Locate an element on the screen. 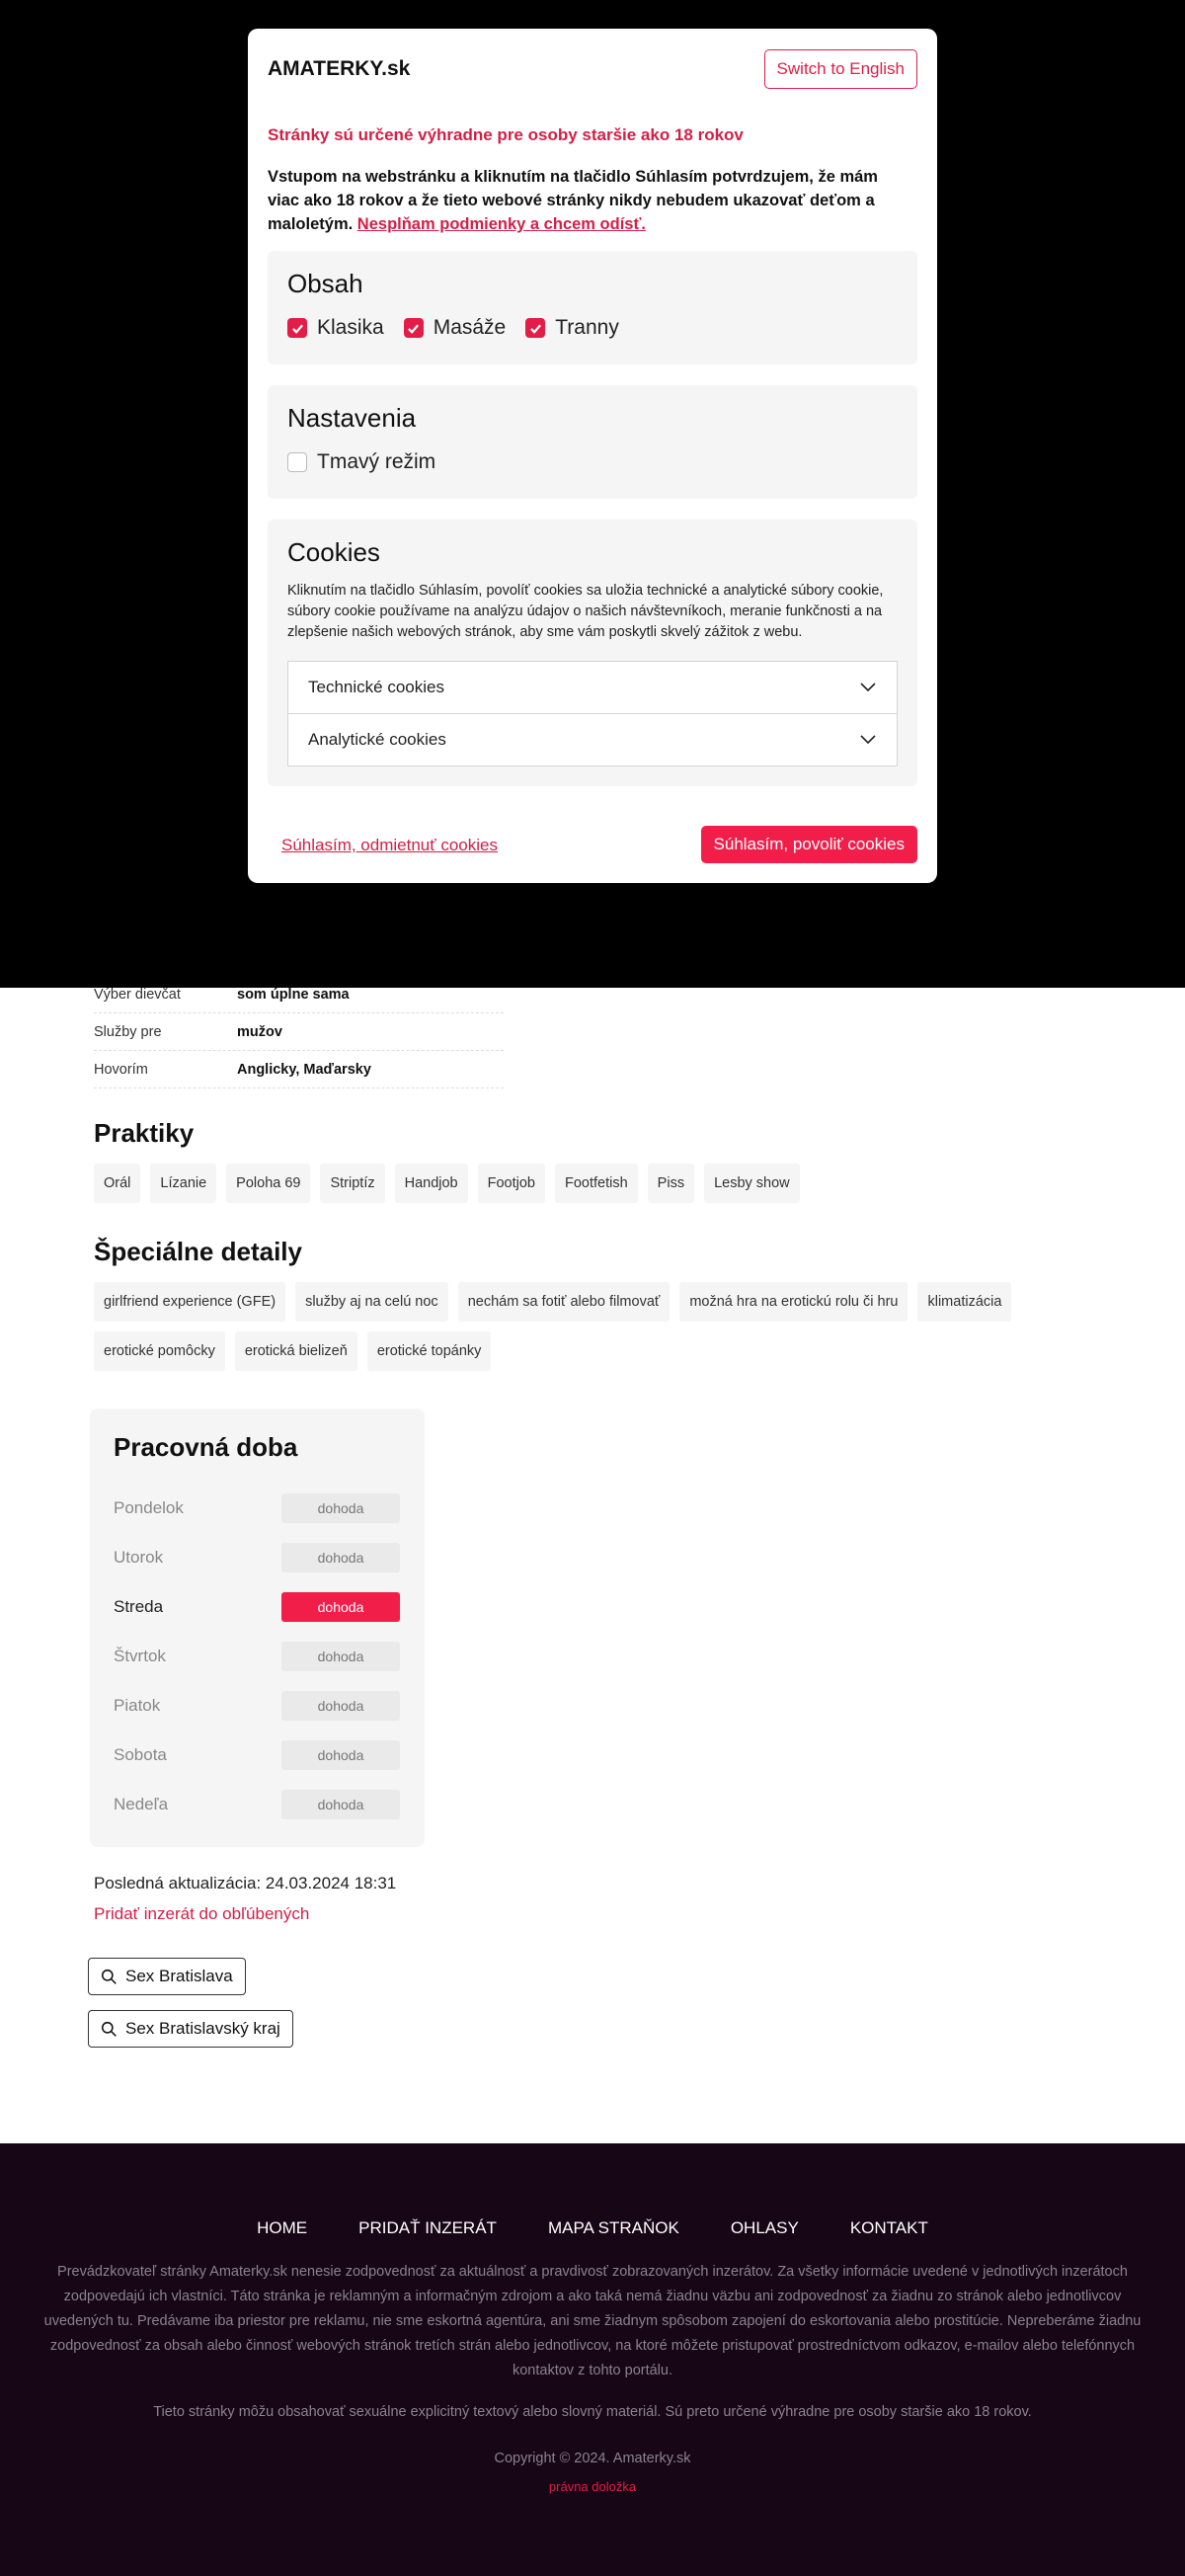 The width and height of the screenshot is (1185, 2576). footer-link-sitemap: MAPA STRAŇOK is located at coordinates (614, 2228).